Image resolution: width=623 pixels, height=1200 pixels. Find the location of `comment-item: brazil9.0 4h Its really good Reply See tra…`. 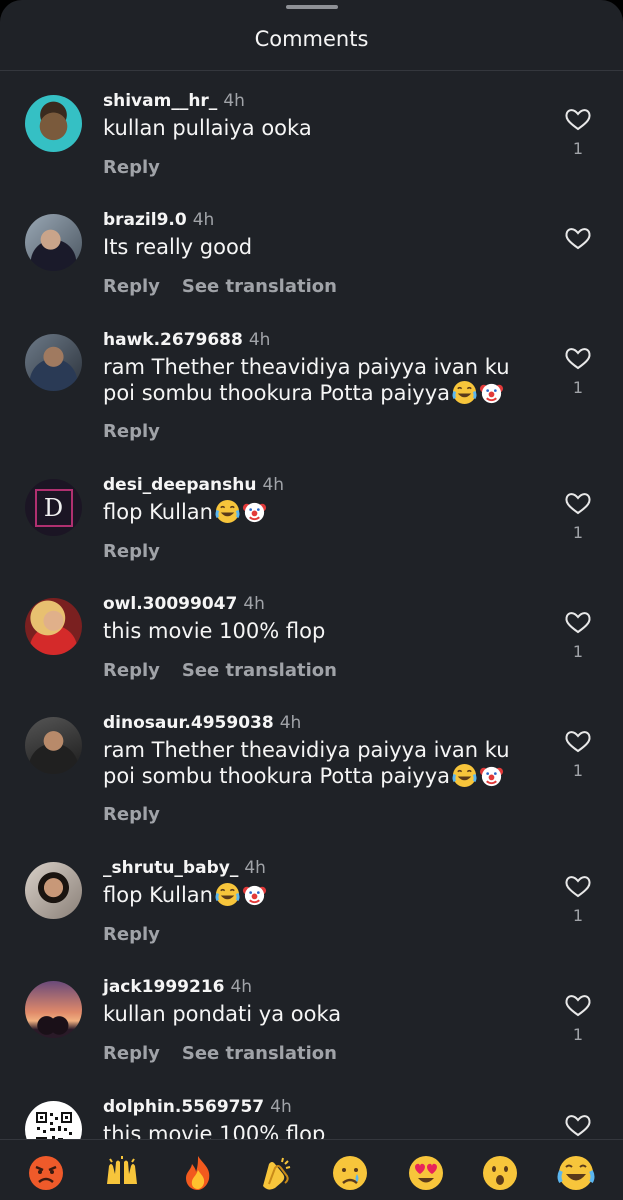

comment-item: brazil9.0 4h Its really good Reply See tra… is located at coordinates (311, 260).